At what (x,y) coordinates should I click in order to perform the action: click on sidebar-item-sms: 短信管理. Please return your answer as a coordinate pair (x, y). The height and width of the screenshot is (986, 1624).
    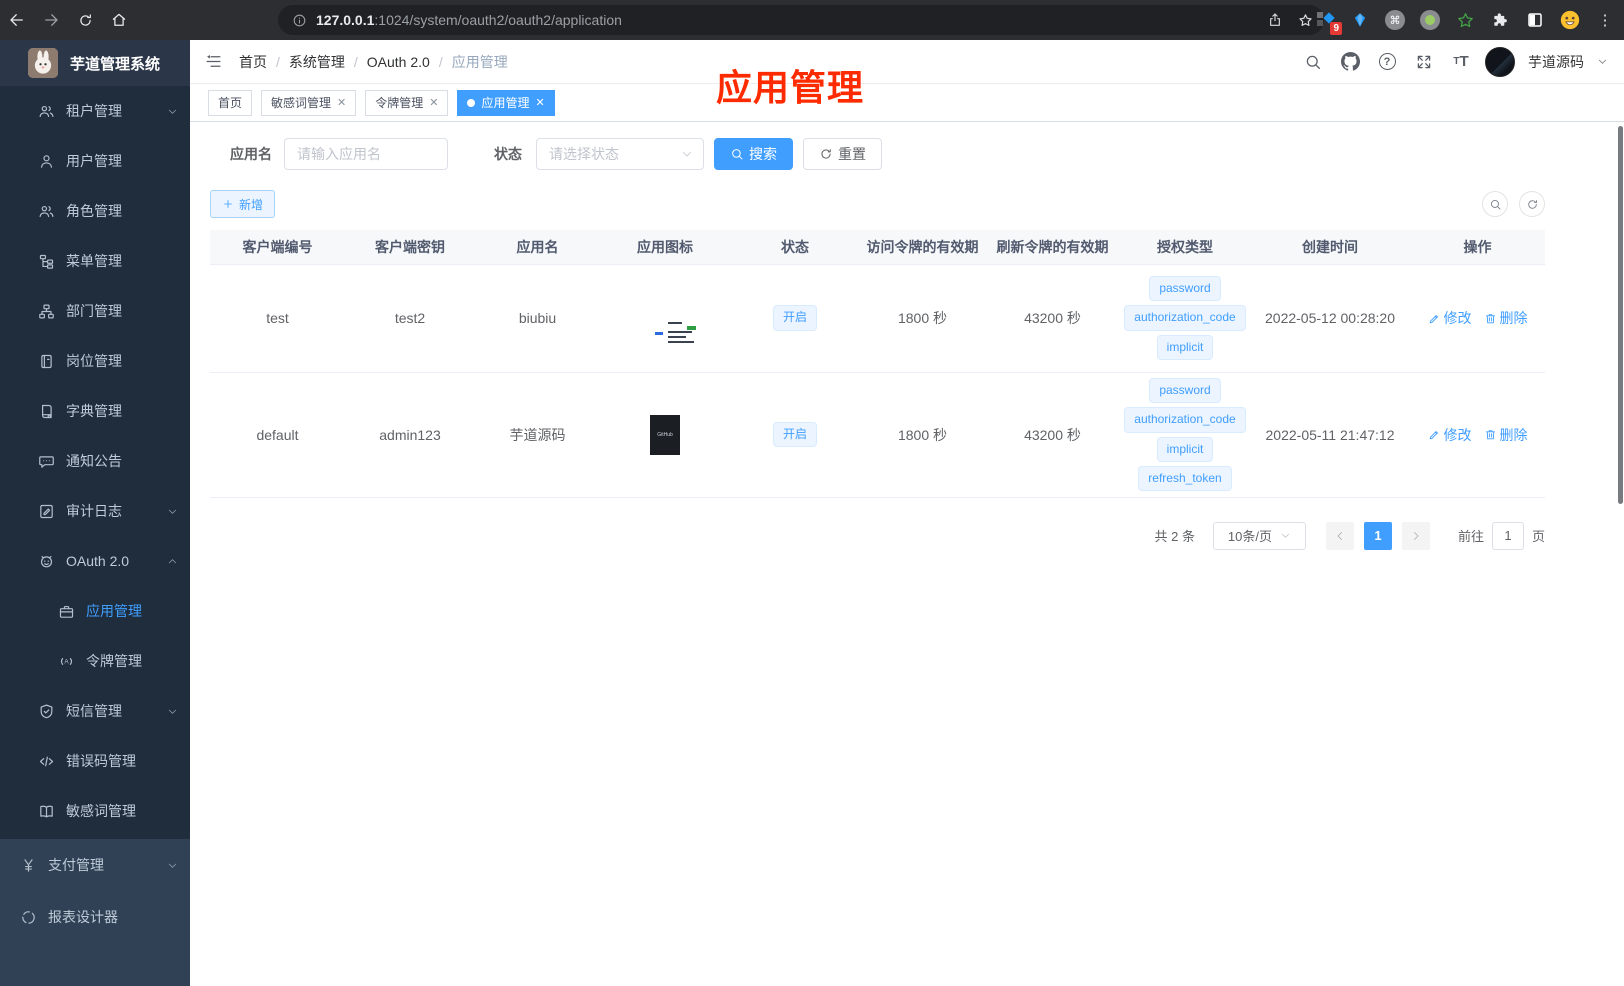
    Looking at the image, I should click on (95, 711).